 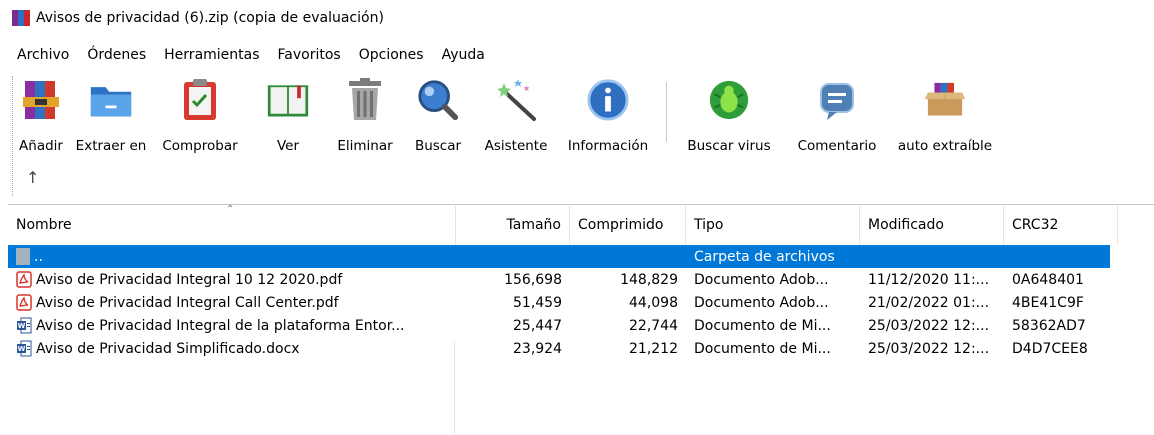 I want to click on column-size: Tamaño, so click(x=513, y=225).